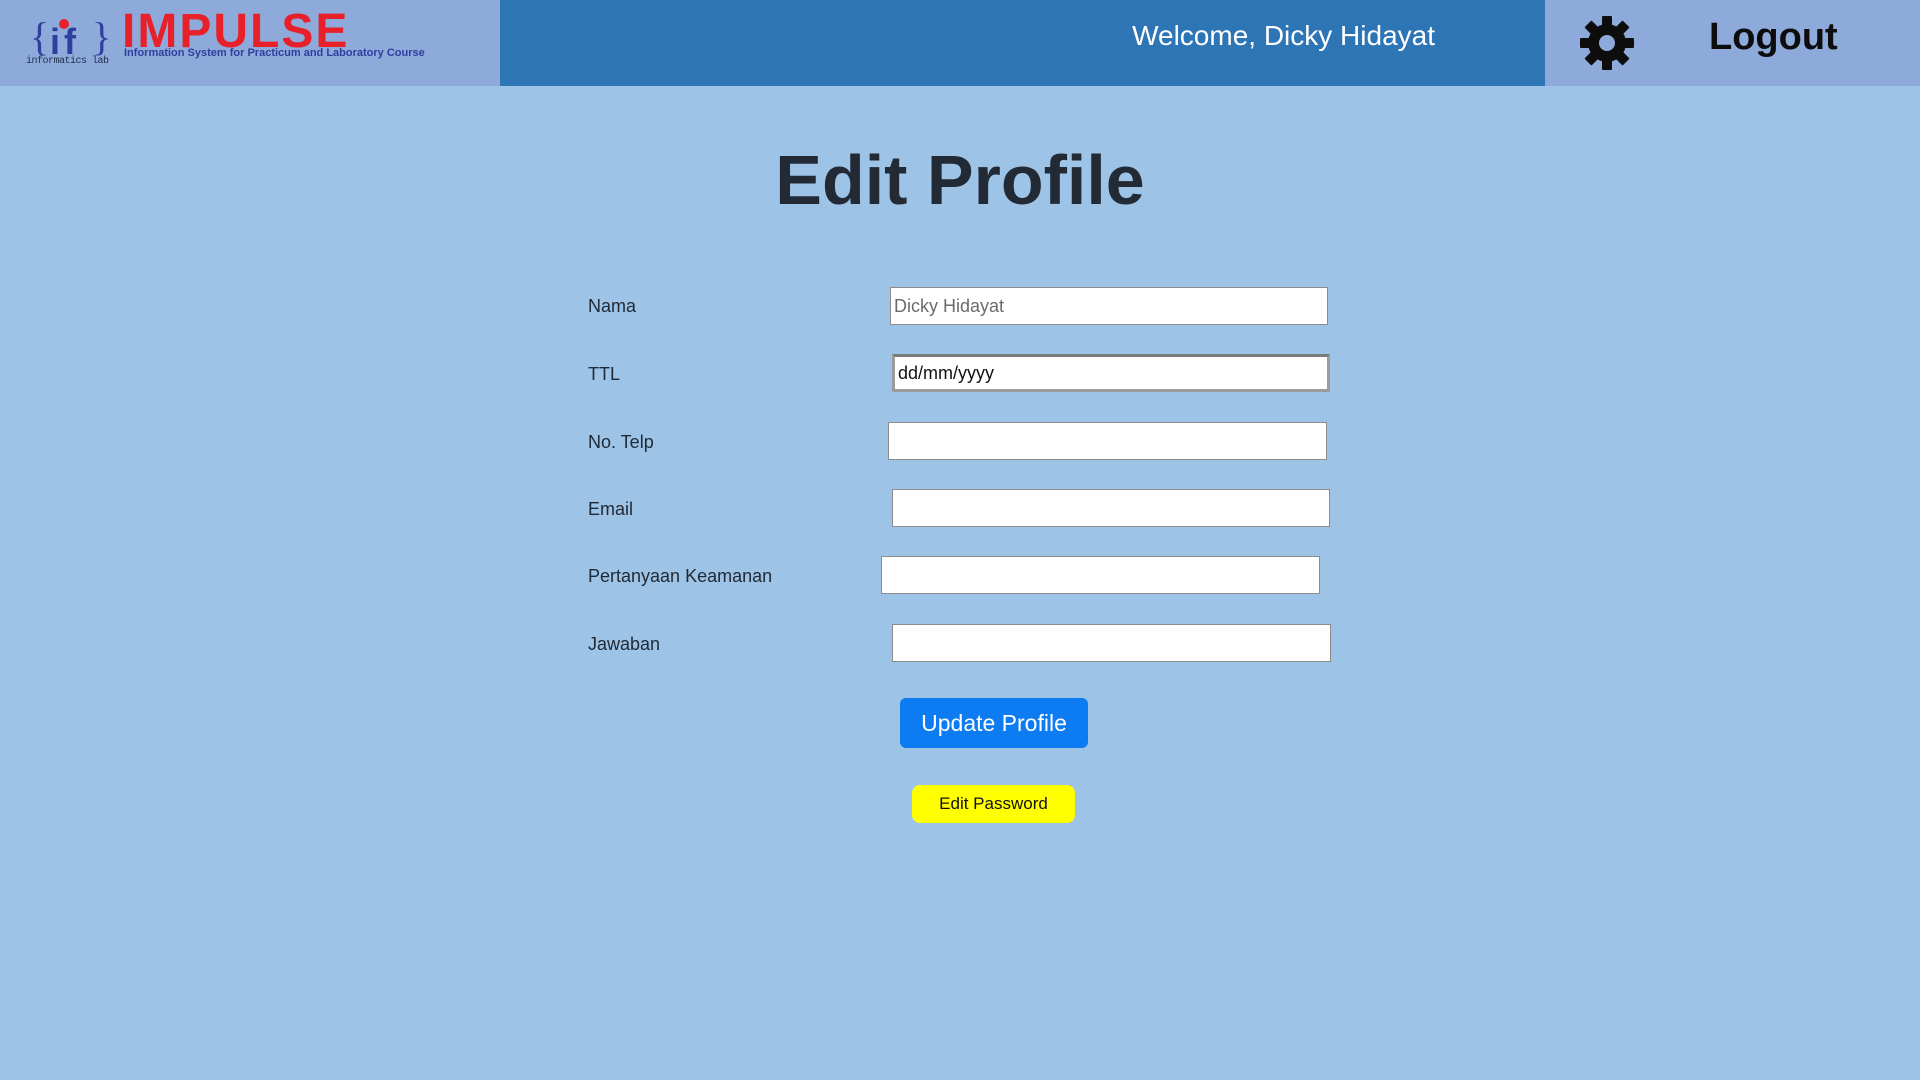 The width and height of the screenshot is (1920, 1080). Describe the element at coordinates (67, 61) in the screenshot. I see `logo-subtitle: informatics lab` at that location.